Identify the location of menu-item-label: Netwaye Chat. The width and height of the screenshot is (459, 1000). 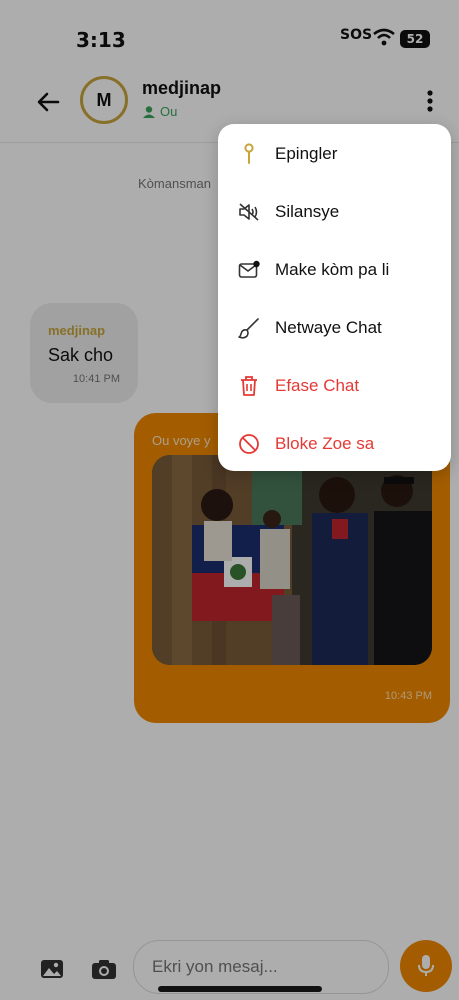
(328, 327).